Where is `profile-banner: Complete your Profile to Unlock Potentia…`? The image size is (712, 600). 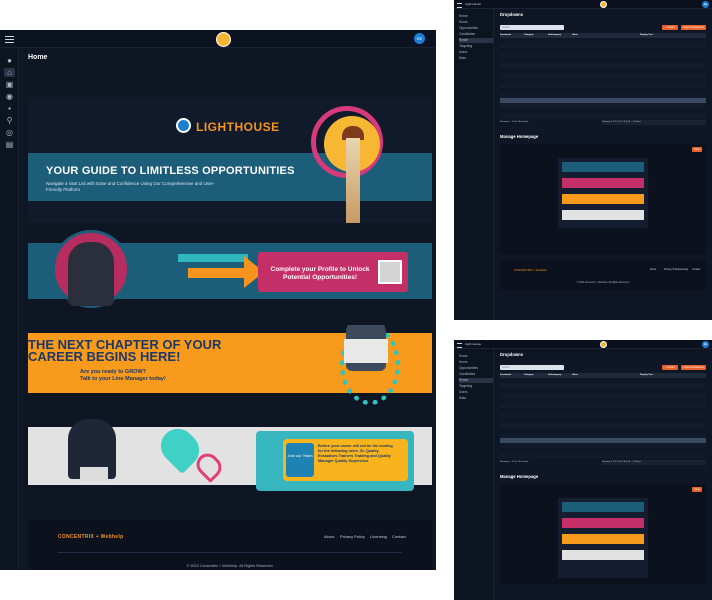
profile-banner: Complete your Profile to Unlock Potentia… is located at coordinates (230, 271).